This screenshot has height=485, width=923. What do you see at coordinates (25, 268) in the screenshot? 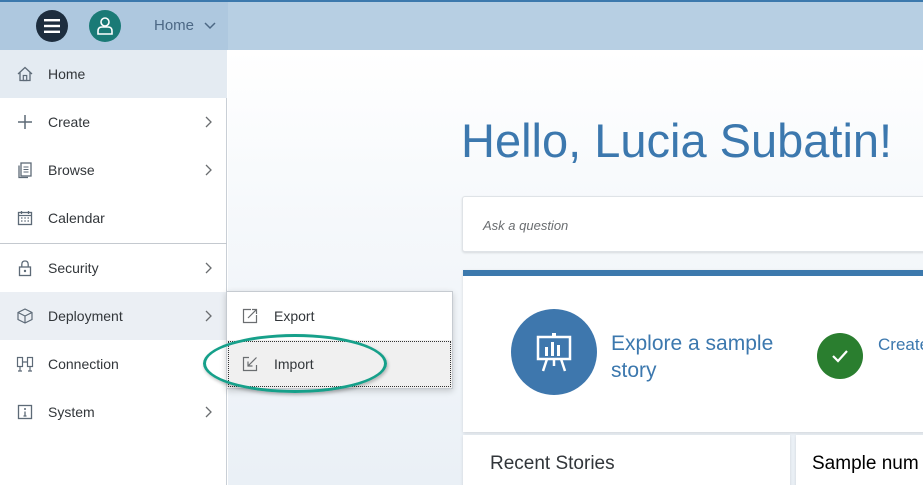
I see `lock-icon` at bounding box center [25, 268].